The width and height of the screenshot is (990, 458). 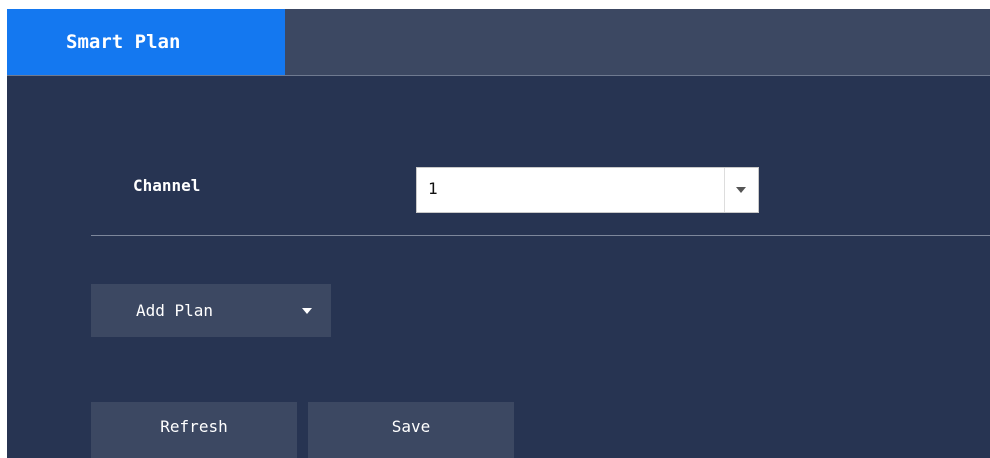 What do you see at coordinates (411, 430) in the screenshot?
I see `save-button: Save` at bounding box center [411, 430].